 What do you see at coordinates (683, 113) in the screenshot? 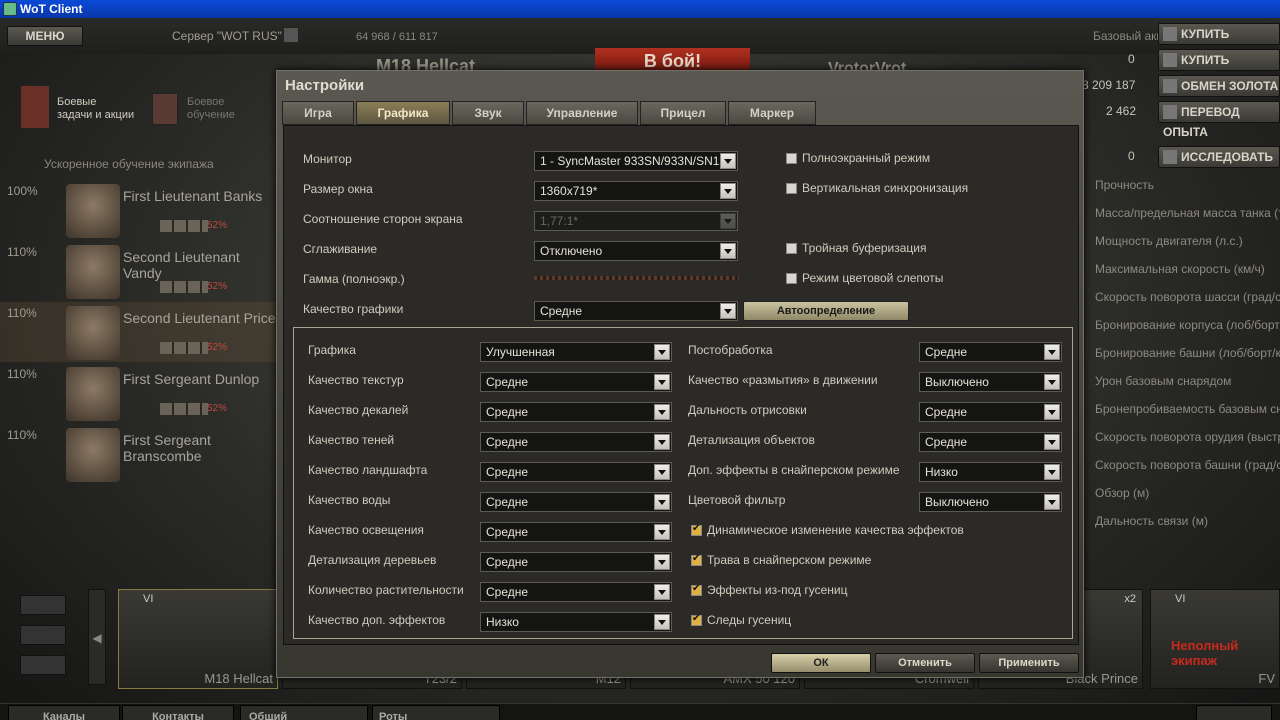
I see `tab-sight: Прицел` at bounding box center [683, 113].